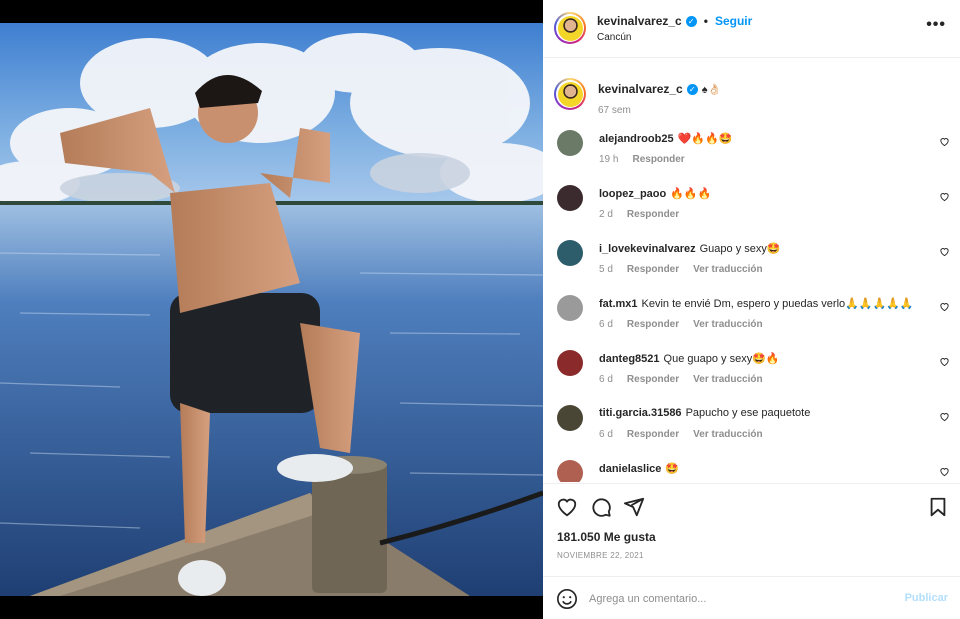 This screenshot has height=619, width=960. I want to click on comment-line: loopez_paoo 🔥🔥🔥, so click(764, 193).